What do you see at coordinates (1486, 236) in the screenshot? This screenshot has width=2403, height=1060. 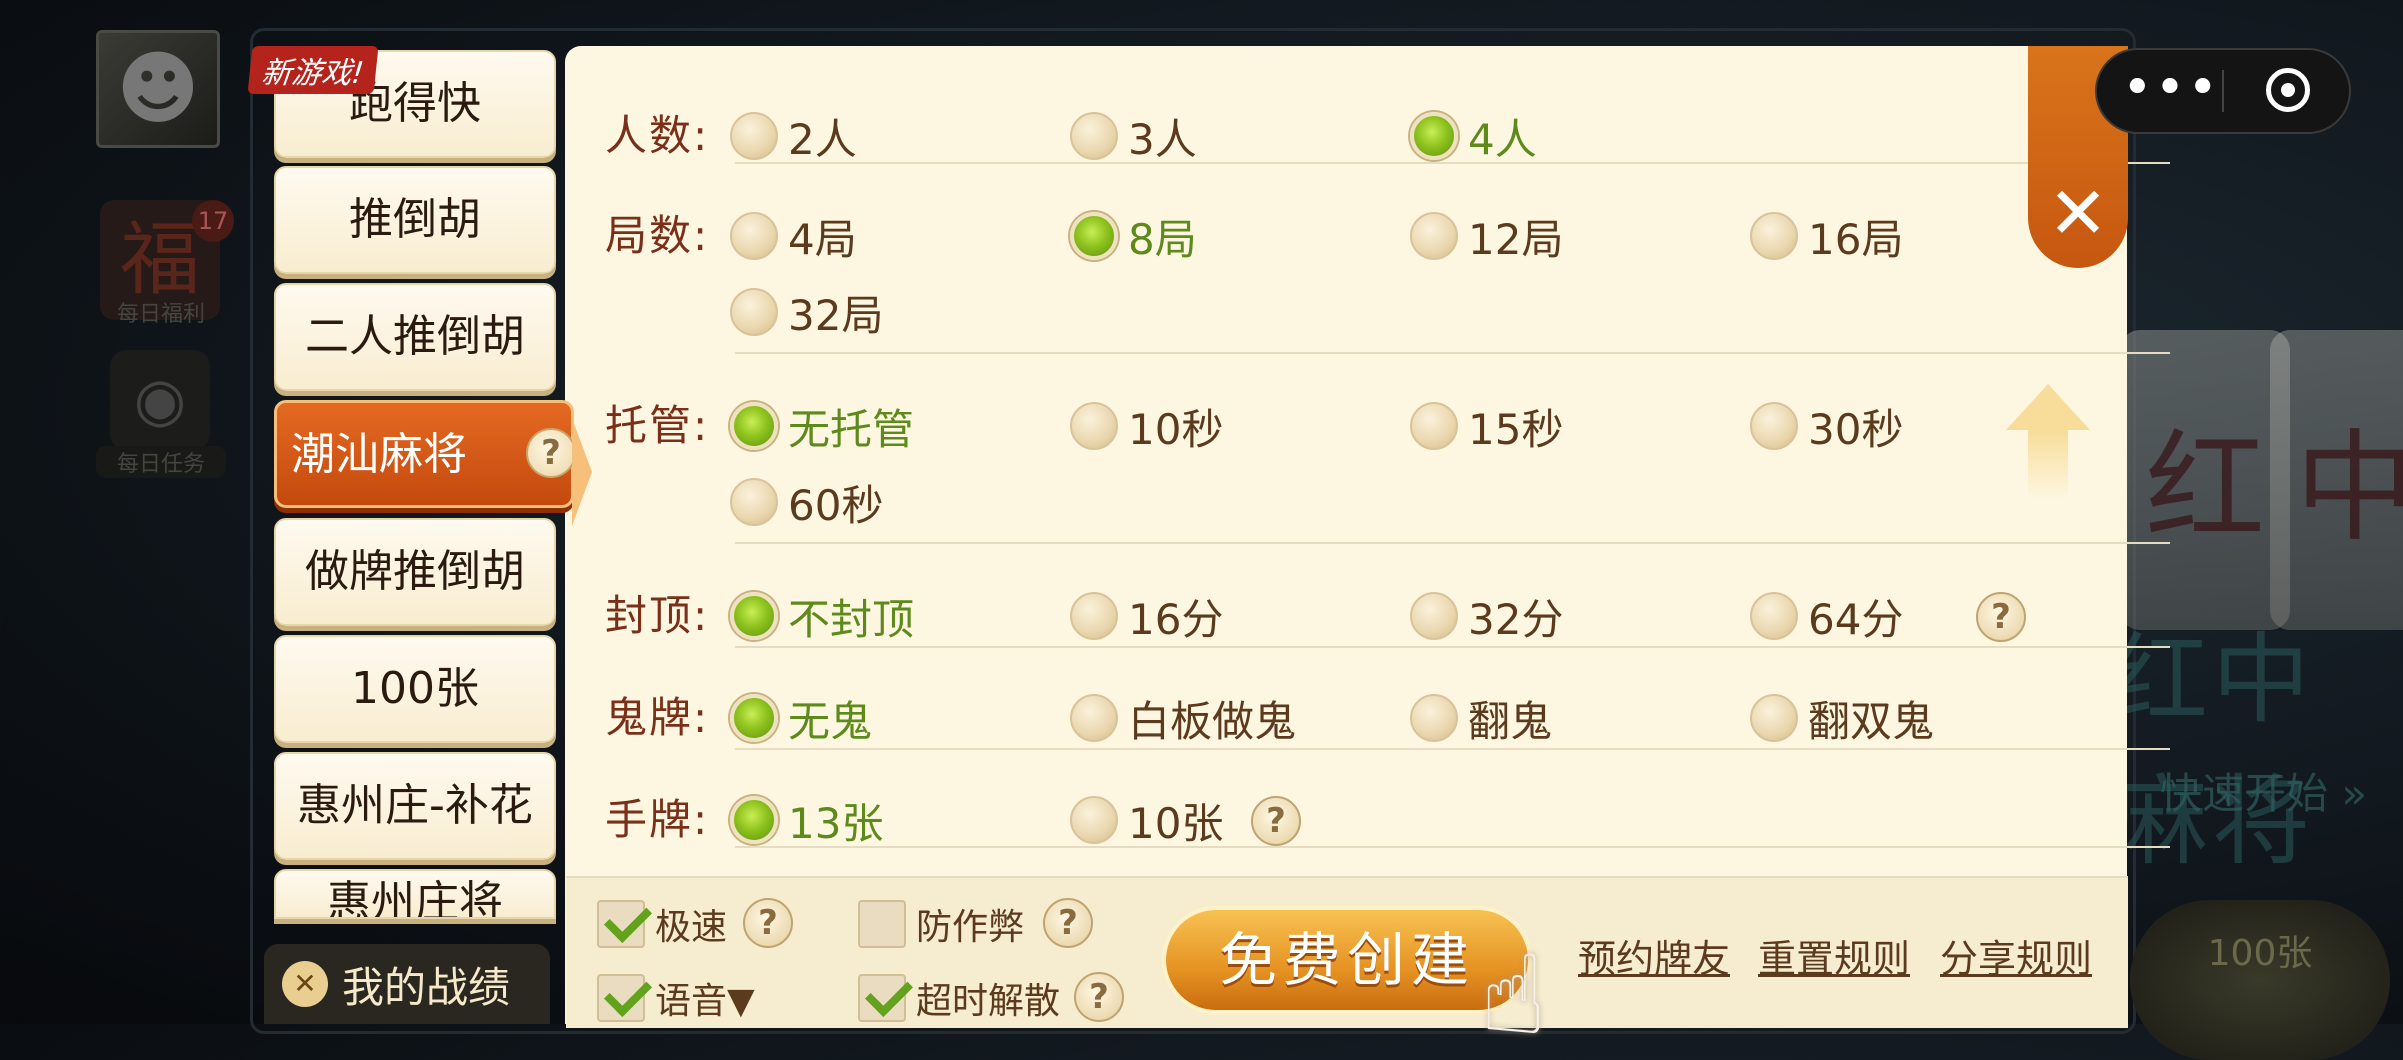 I see `option-rounds-12: 12局` at bounding box center [1486, 236].